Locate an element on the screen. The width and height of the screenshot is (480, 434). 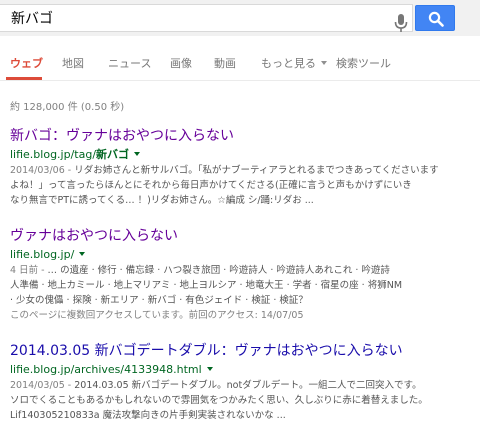
result-url-text: lifie.blog.jp/ is located at coordinates (42, 254).